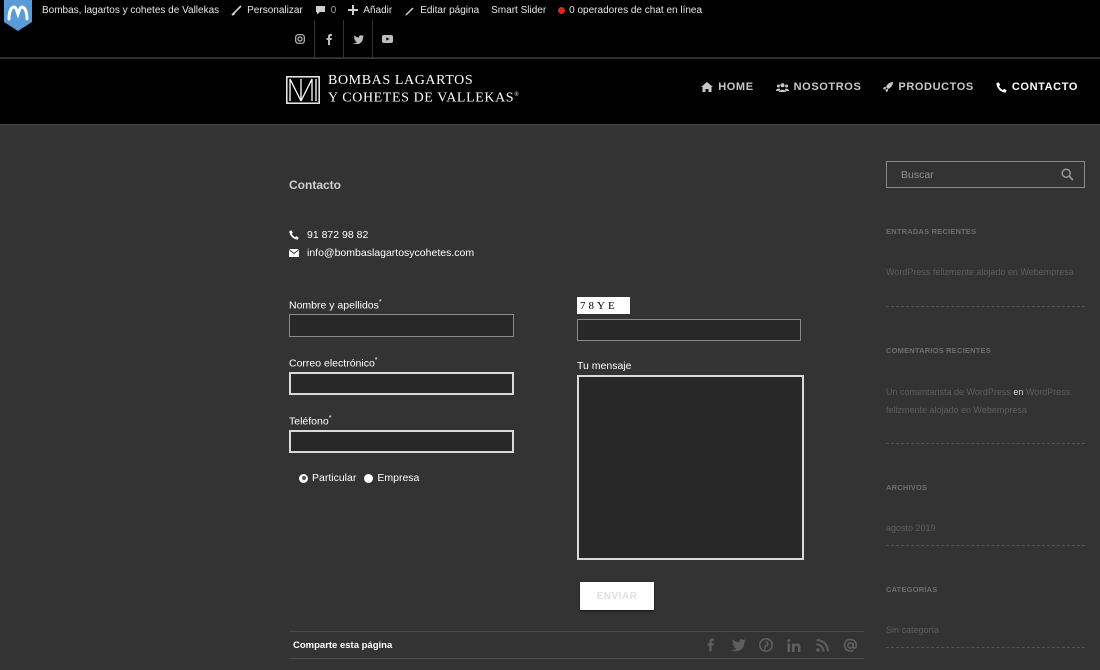  I want to click on email-input, so click(401, 383).